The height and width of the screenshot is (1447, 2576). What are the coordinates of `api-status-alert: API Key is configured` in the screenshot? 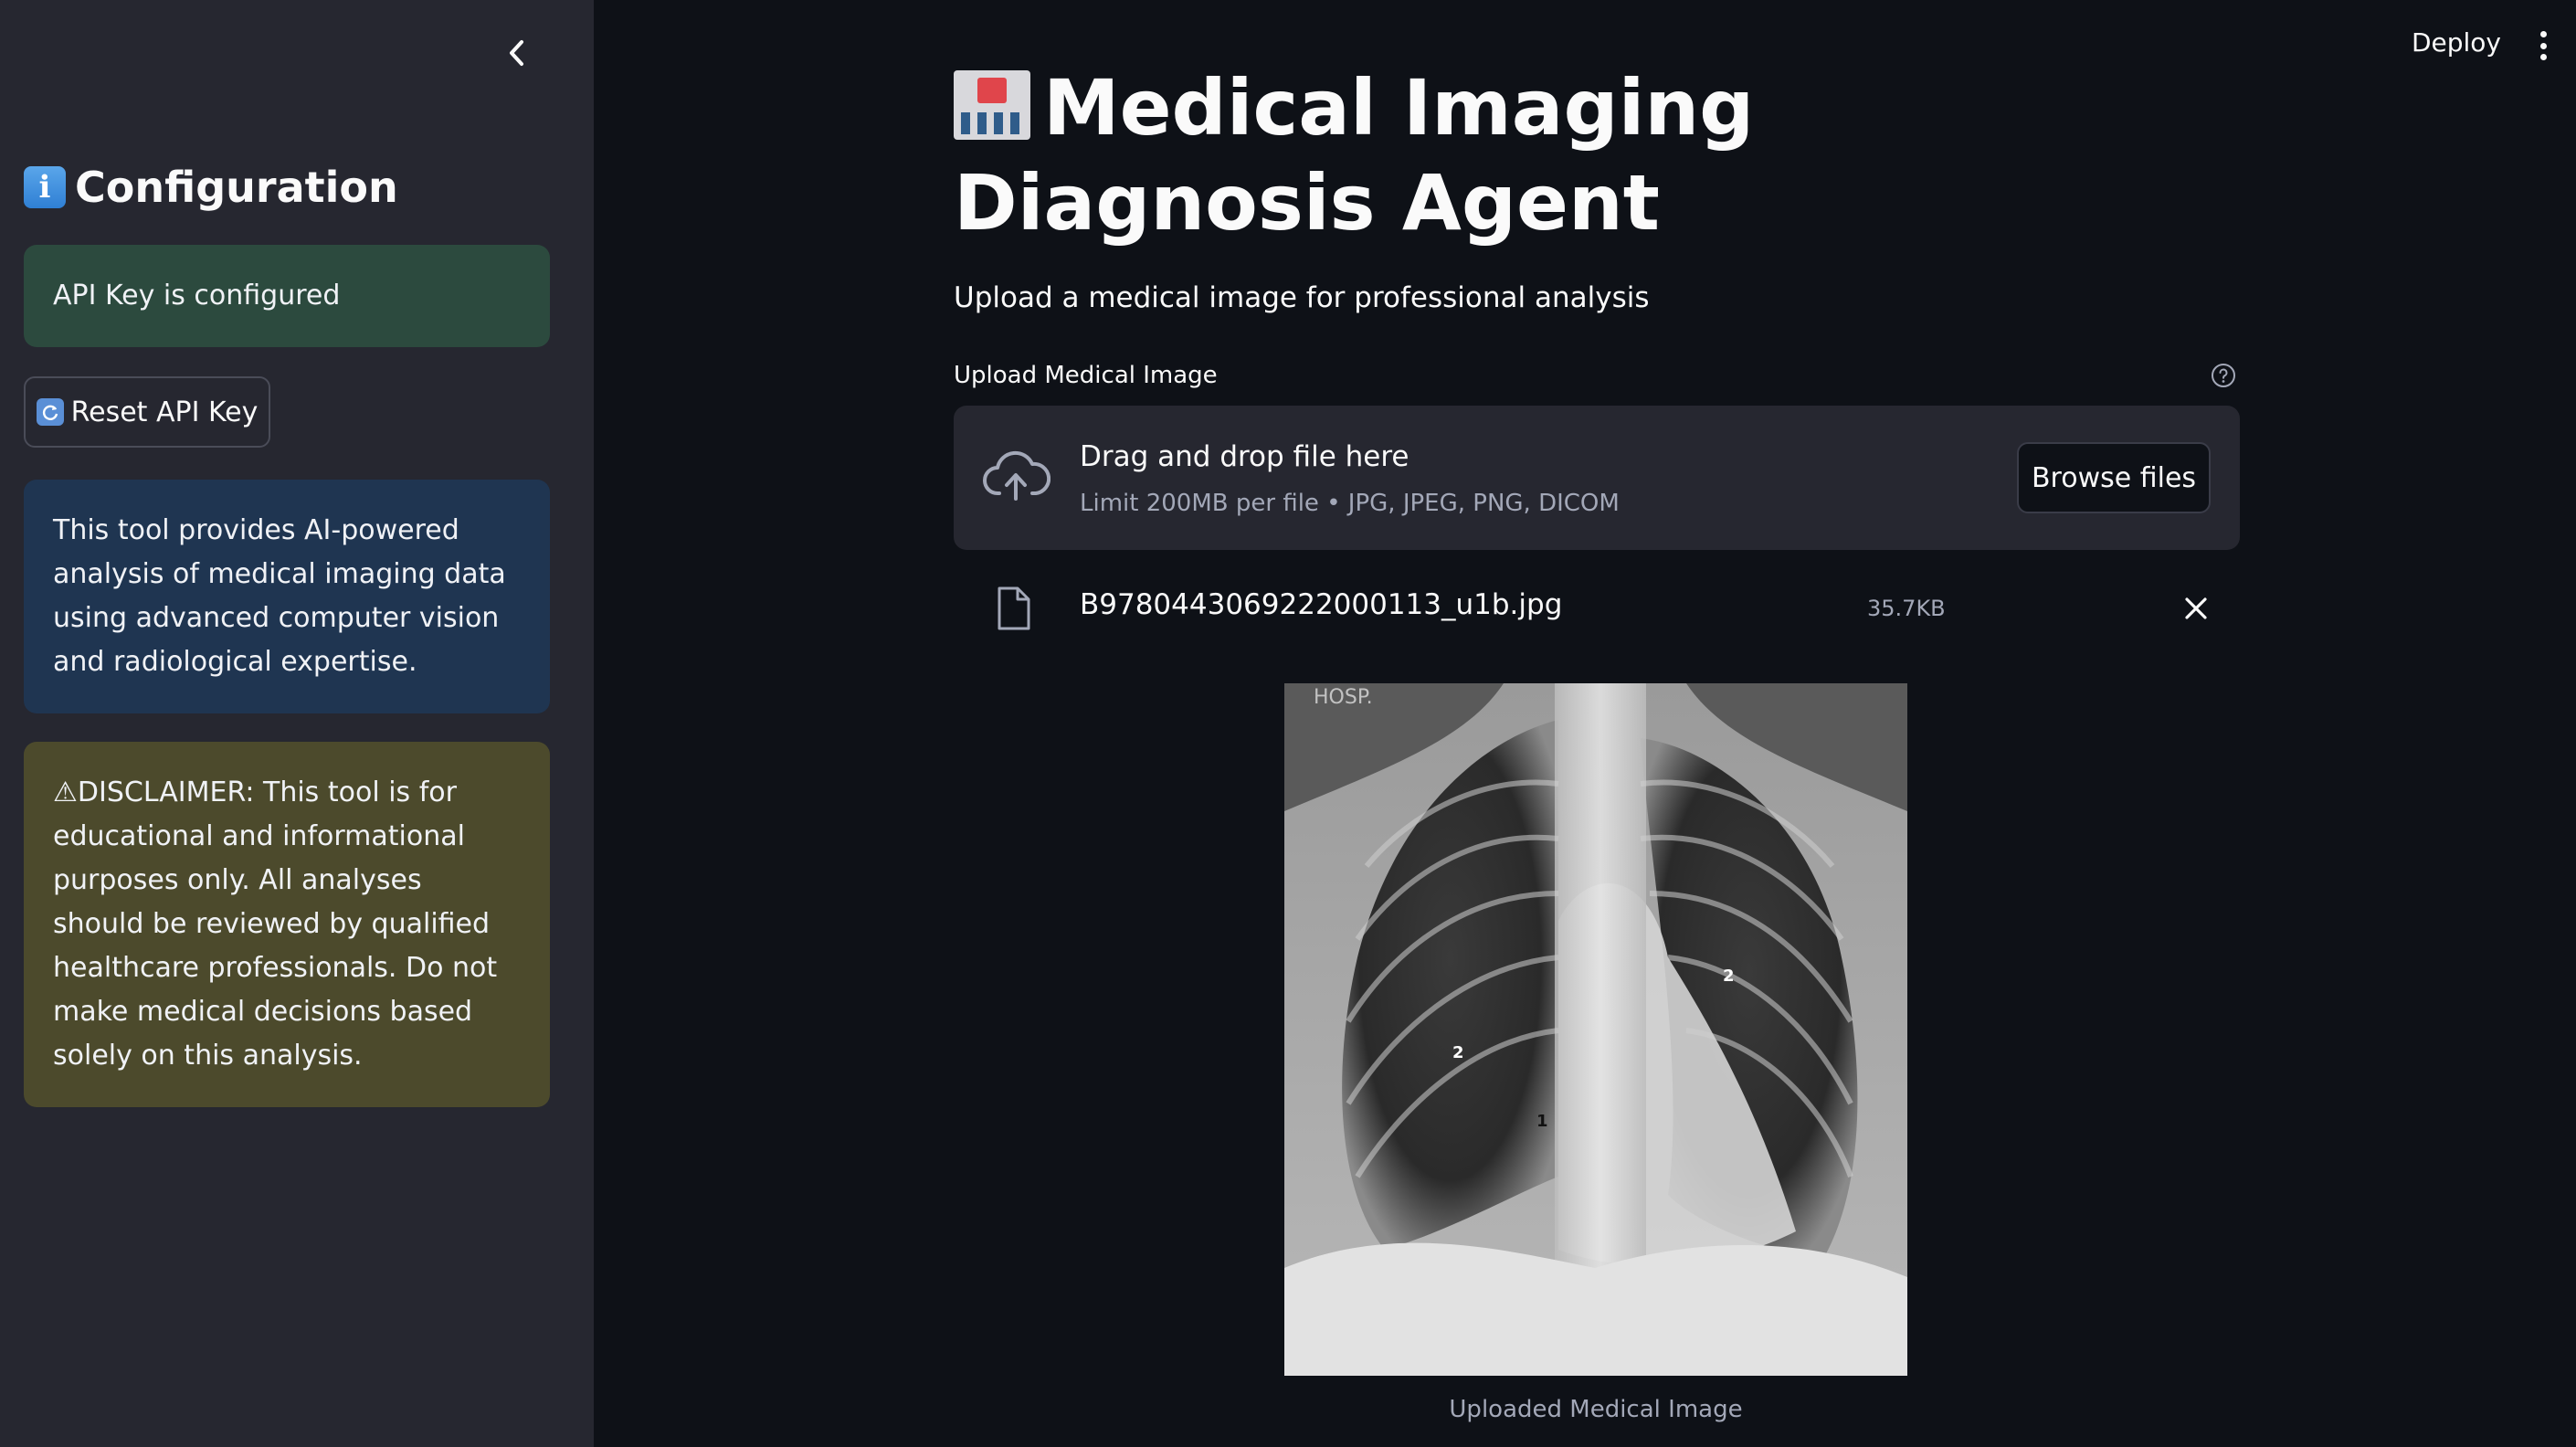 It's located at (287, 296).